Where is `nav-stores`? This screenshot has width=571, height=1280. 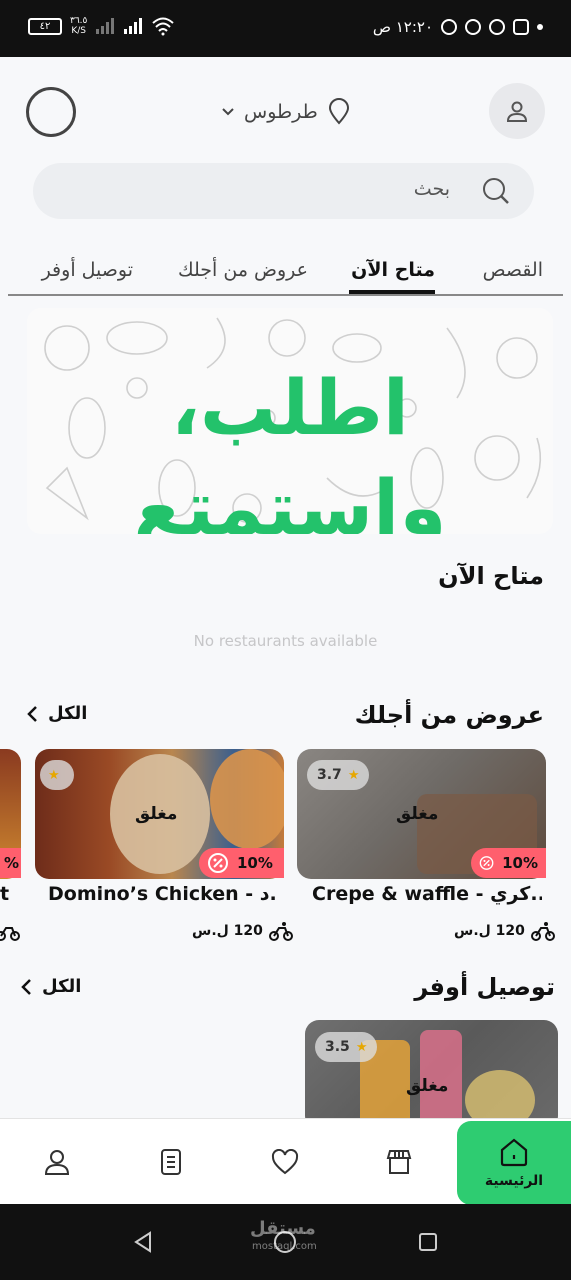
nav-stores is located at coordinates (399, 1162).